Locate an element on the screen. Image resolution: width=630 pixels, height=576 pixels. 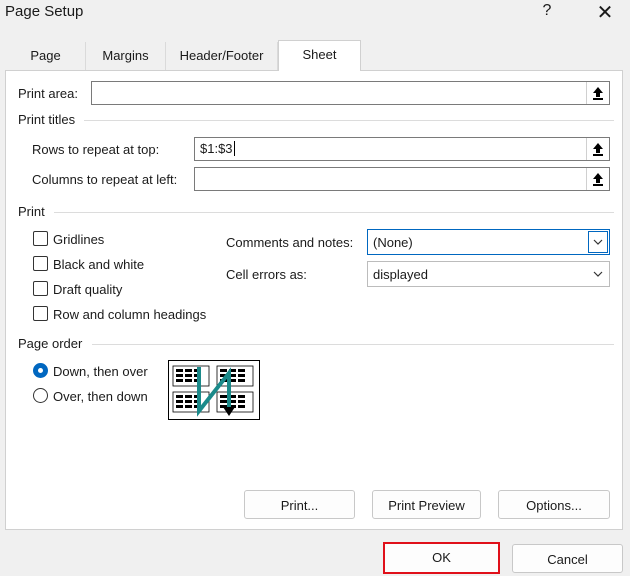
print-titles-heading: Print titles is located at coordinates (47, 119).